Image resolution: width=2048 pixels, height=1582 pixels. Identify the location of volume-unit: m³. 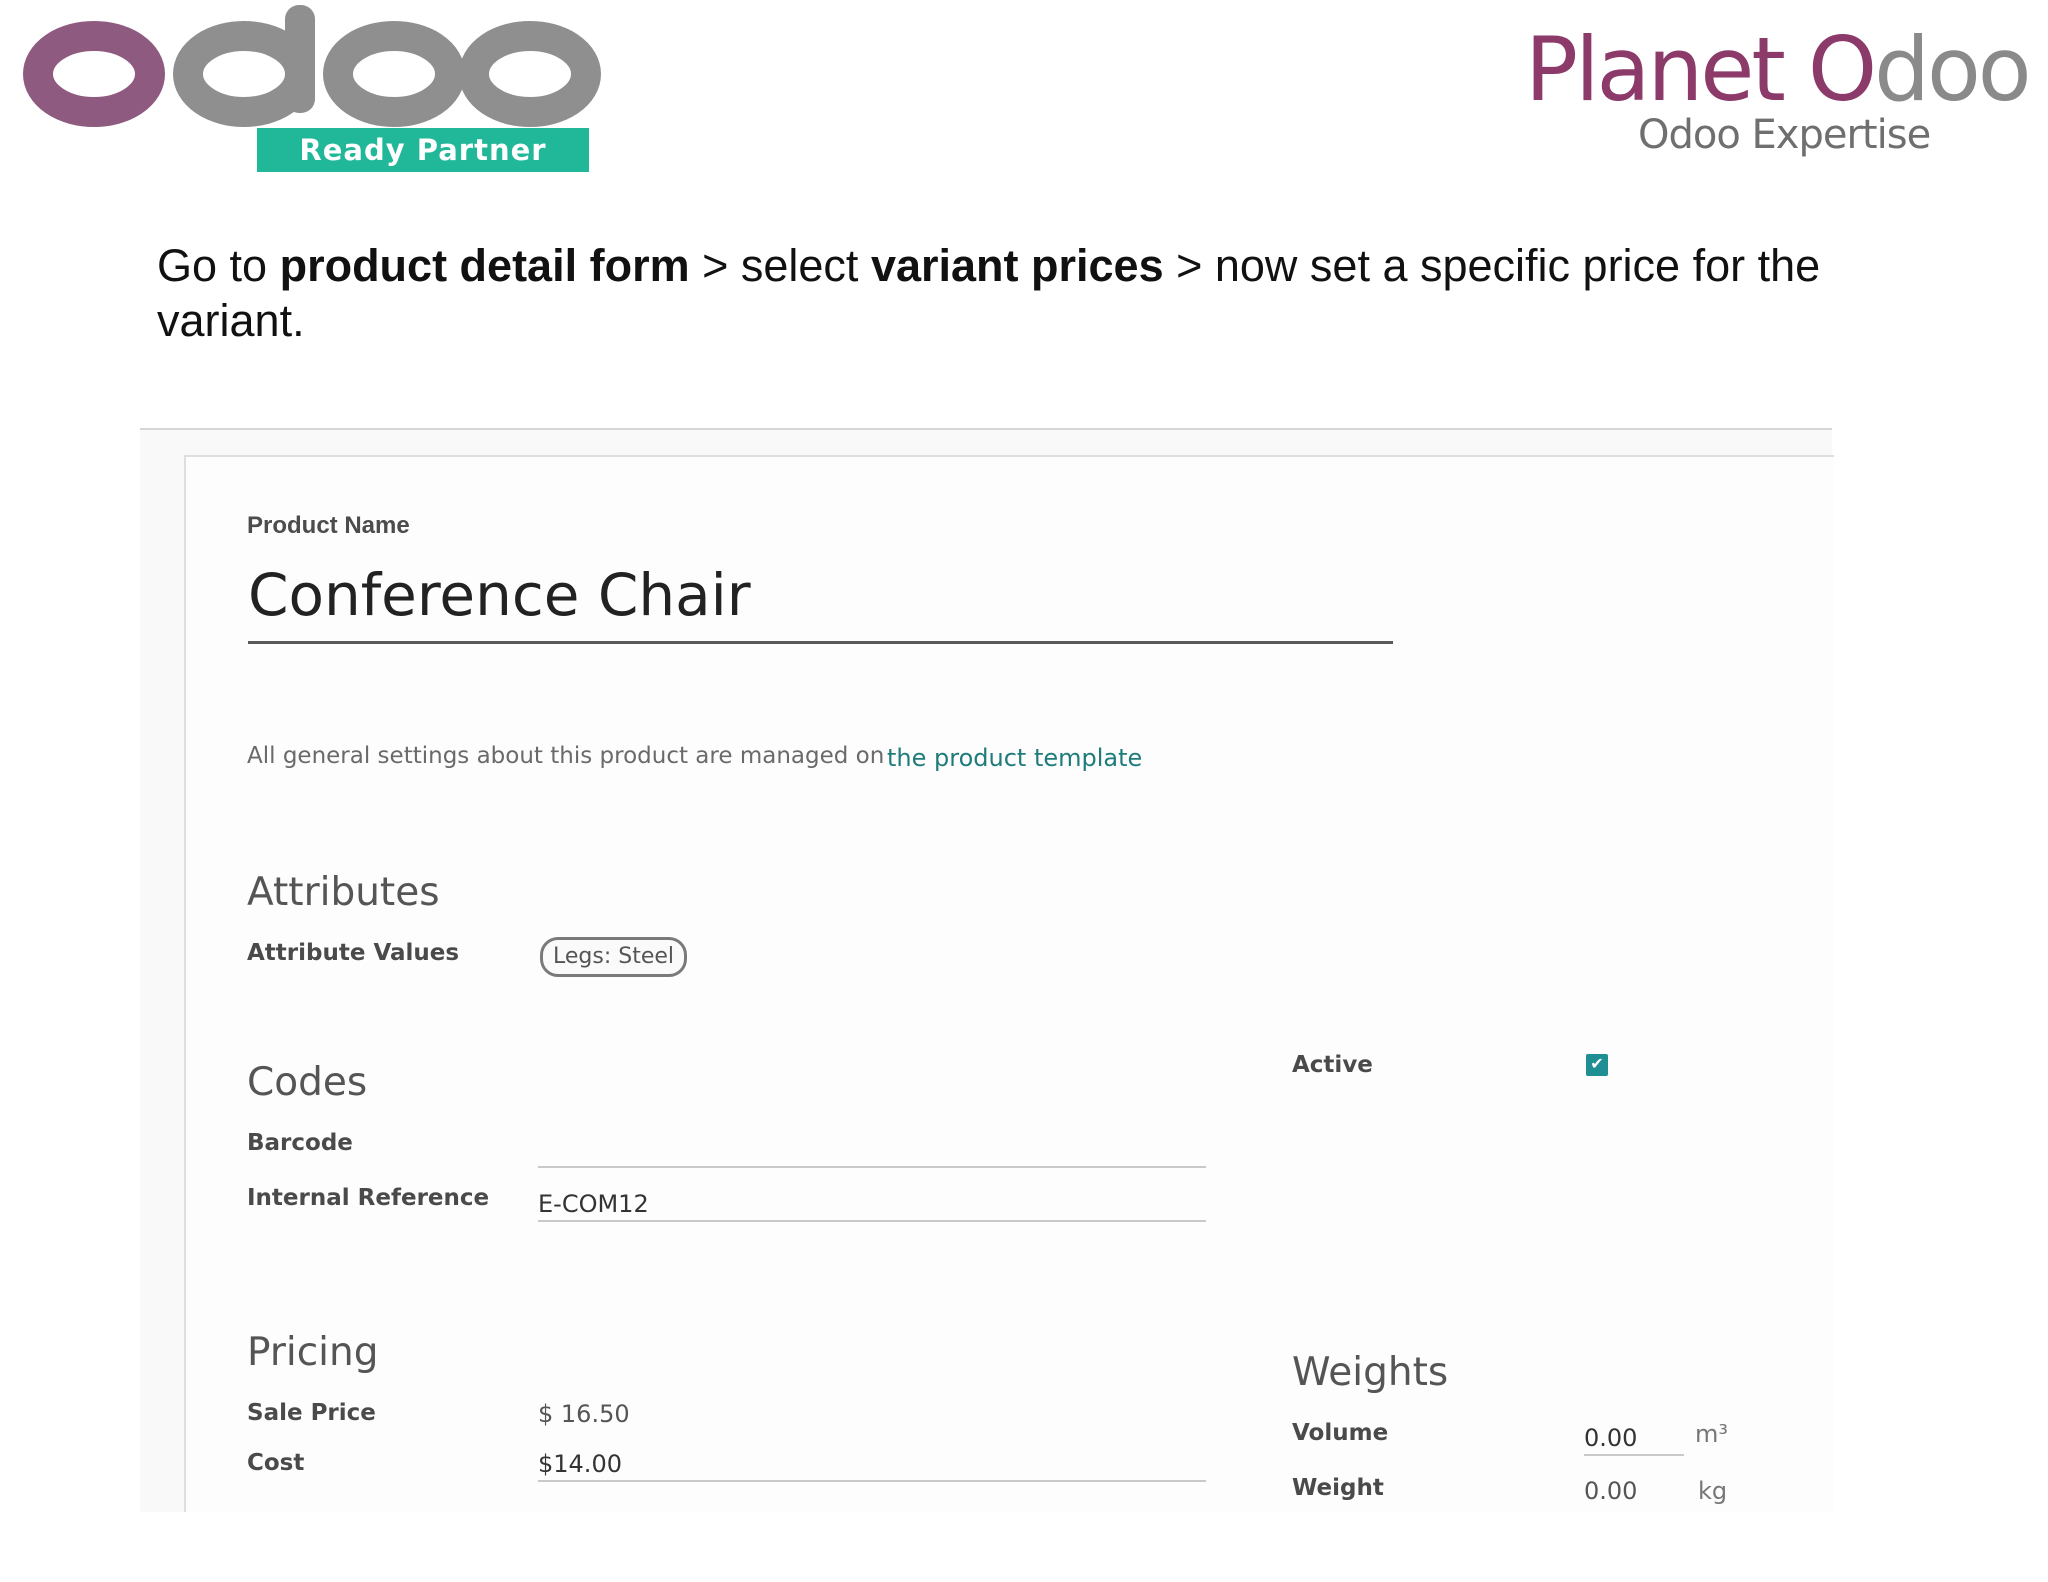
(1711, 1434).